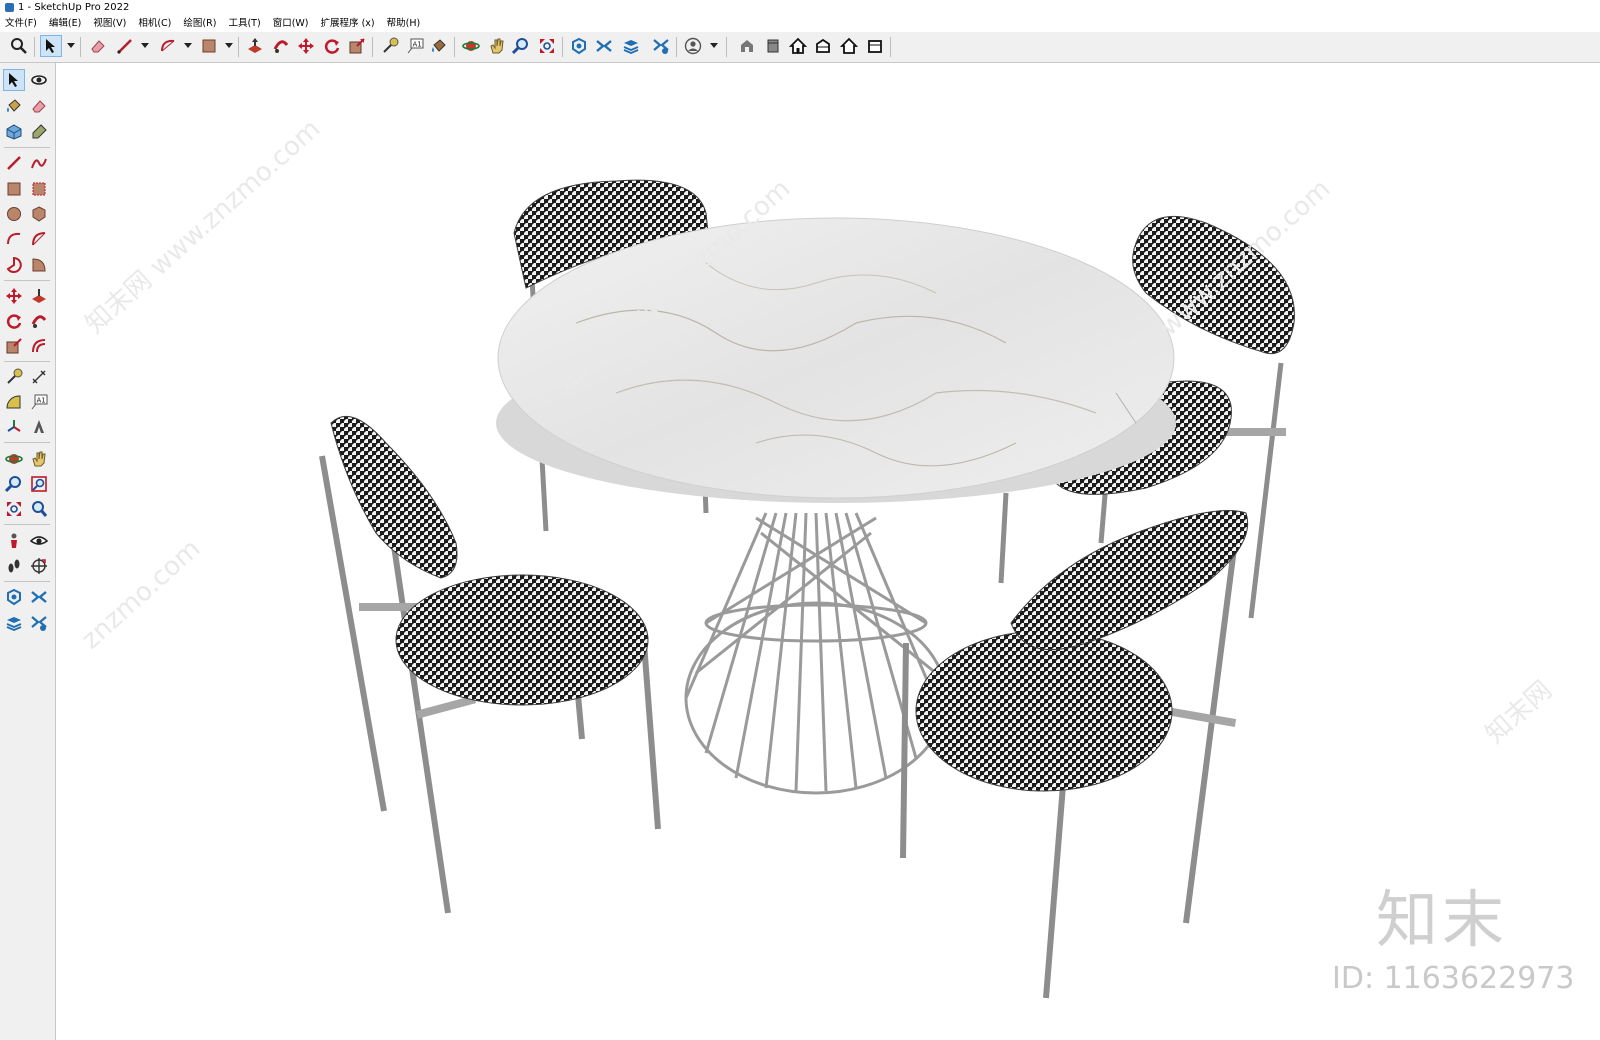 The width and height of the screenshot is (1600, 1040). I want to click on right-view-icon, so click(823, 46).